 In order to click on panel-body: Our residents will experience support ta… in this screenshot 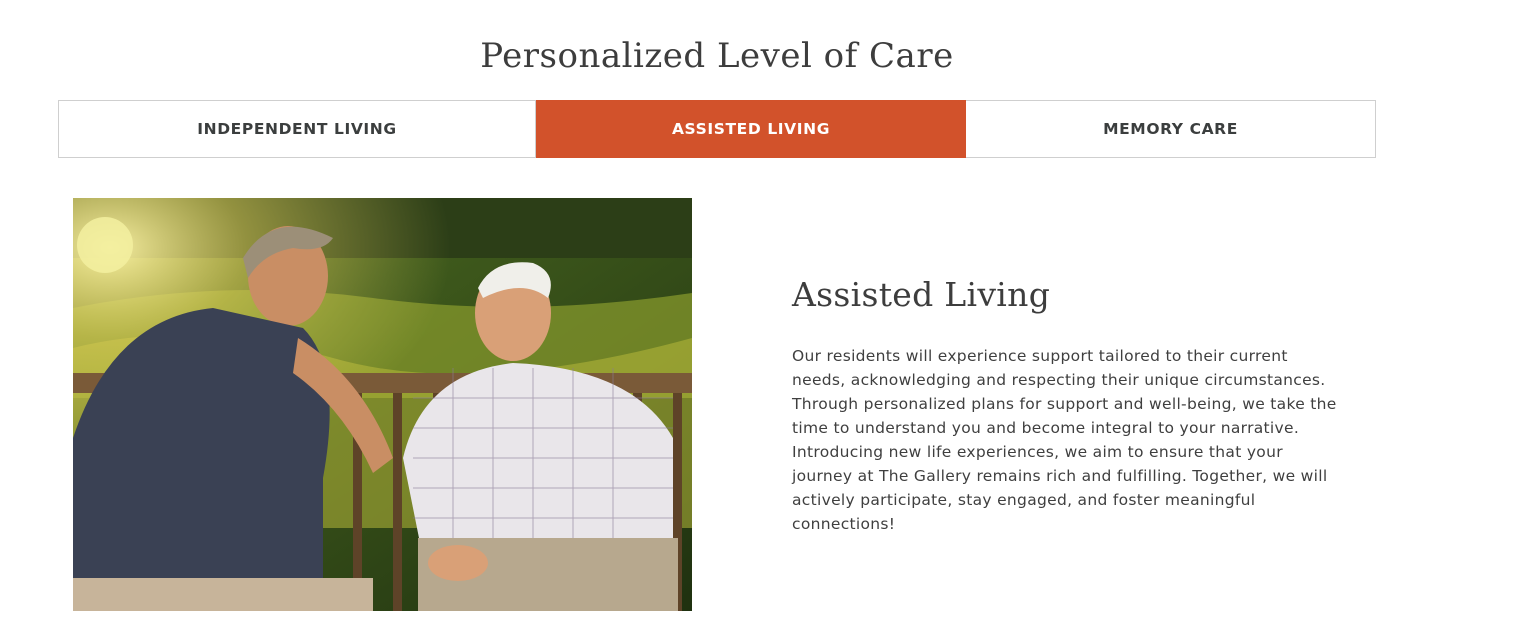, I will do `click(1064, 440)`.